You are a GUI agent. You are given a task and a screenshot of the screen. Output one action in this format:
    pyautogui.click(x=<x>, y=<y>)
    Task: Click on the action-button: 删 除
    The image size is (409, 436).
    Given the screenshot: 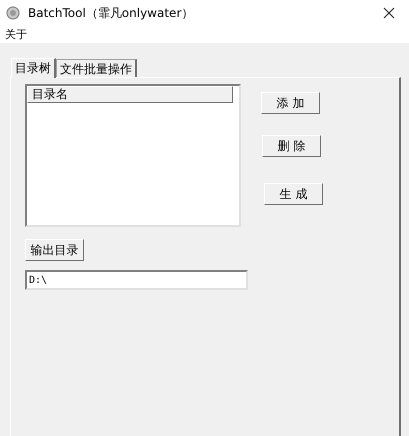 What is the action you would take?
    pyautogui.click(x=291, y=146)
    